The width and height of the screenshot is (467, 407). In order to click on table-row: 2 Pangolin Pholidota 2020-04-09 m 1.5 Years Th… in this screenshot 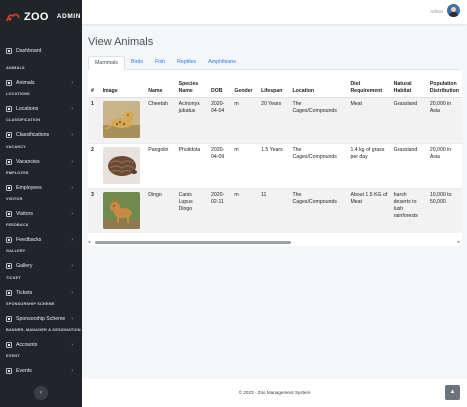, I will do `click(275, 165)`.